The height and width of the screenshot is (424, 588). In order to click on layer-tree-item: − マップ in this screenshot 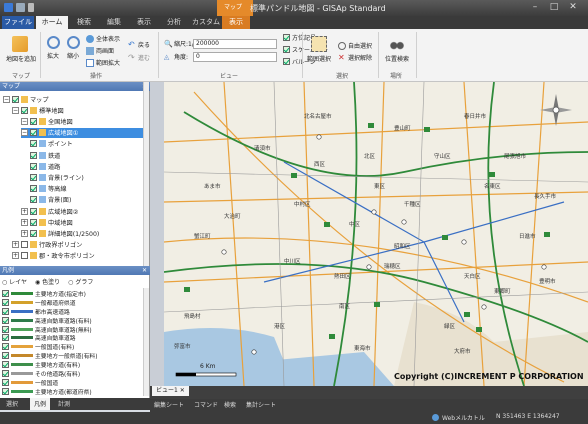, I will do `click(26, 99)`.